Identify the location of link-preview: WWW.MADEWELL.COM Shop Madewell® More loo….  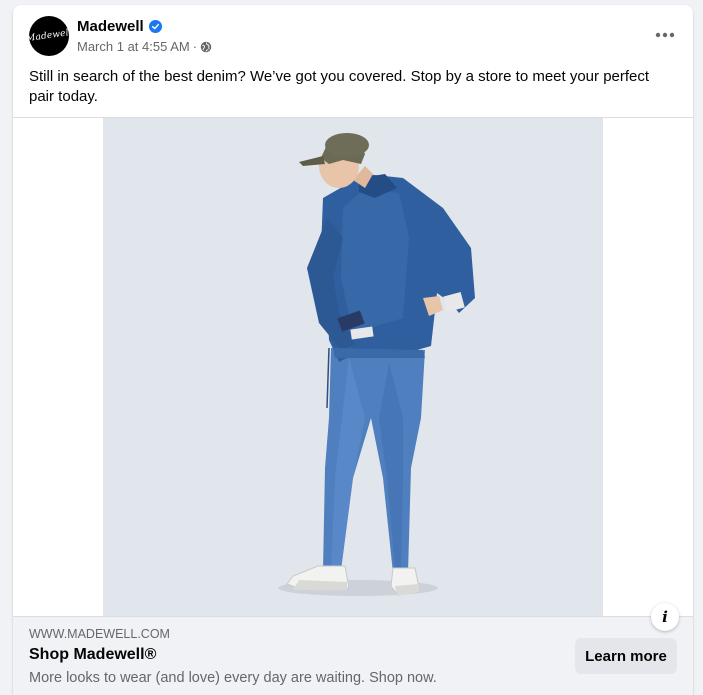
(353, 655).